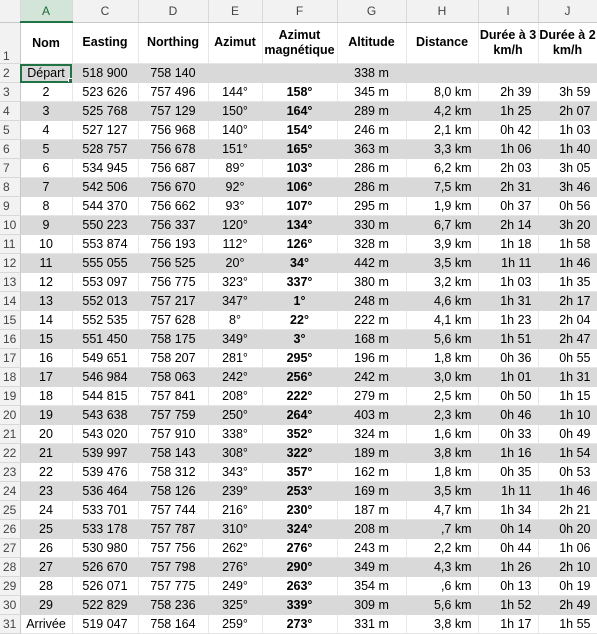  I want to click on cell-easting: 542 506, so click(105, 187).